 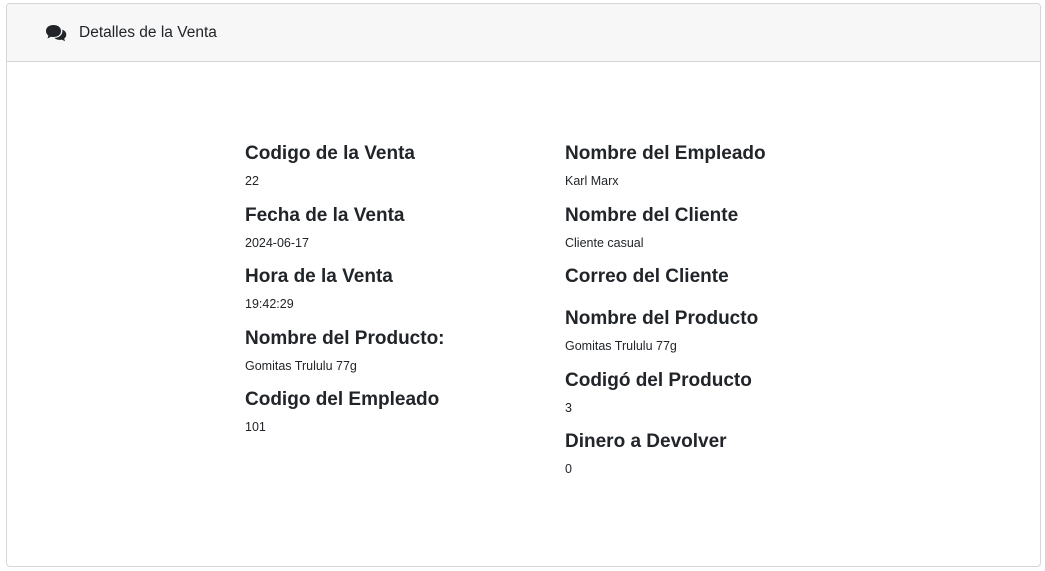 I want to click on field-value: 0, so click(x=568, y=469).